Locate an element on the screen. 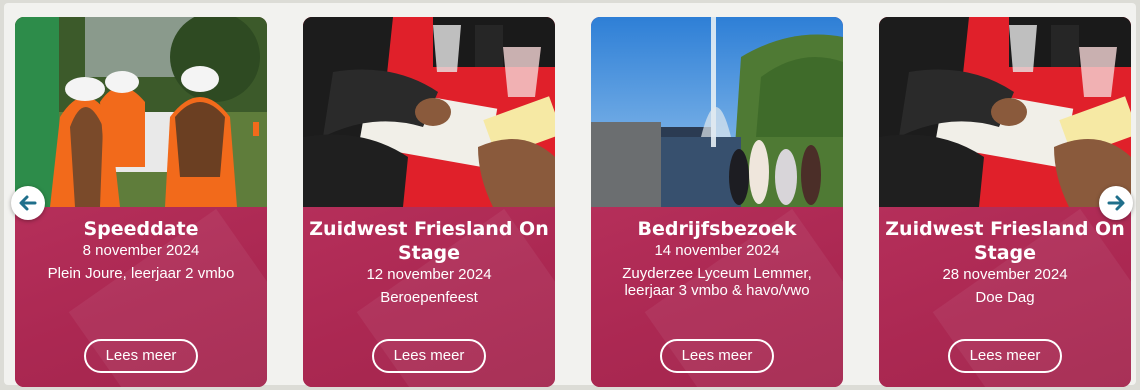 The height and width of the screenshot is (390, 1140). card-date: 28 november 2024 is located at coordinates (1005, 274).